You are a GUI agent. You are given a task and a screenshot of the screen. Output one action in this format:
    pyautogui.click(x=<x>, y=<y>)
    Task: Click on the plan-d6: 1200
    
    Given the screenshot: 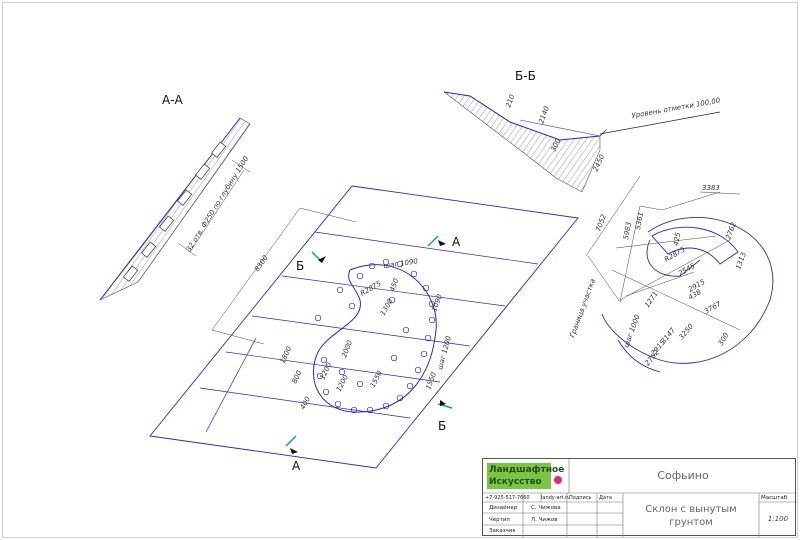 What is the action you would take?
    pyautogui.click(x=326, y=371)
    